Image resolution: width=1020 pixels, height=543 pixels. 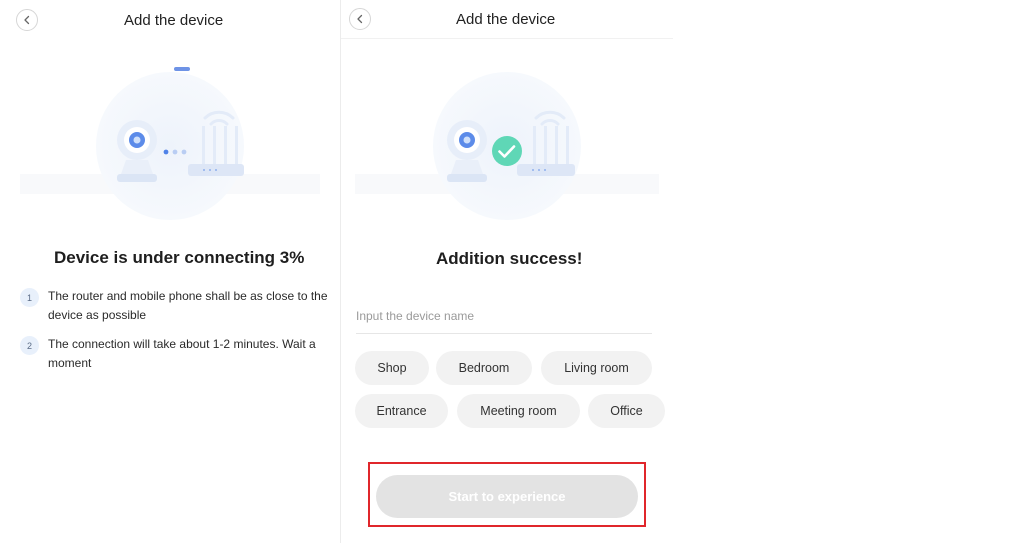 What do you see at coordinates (518, 411) in the screenshot?
I see `room-chip-meeting-room: Meeting room` at bounding box center [518, 411].